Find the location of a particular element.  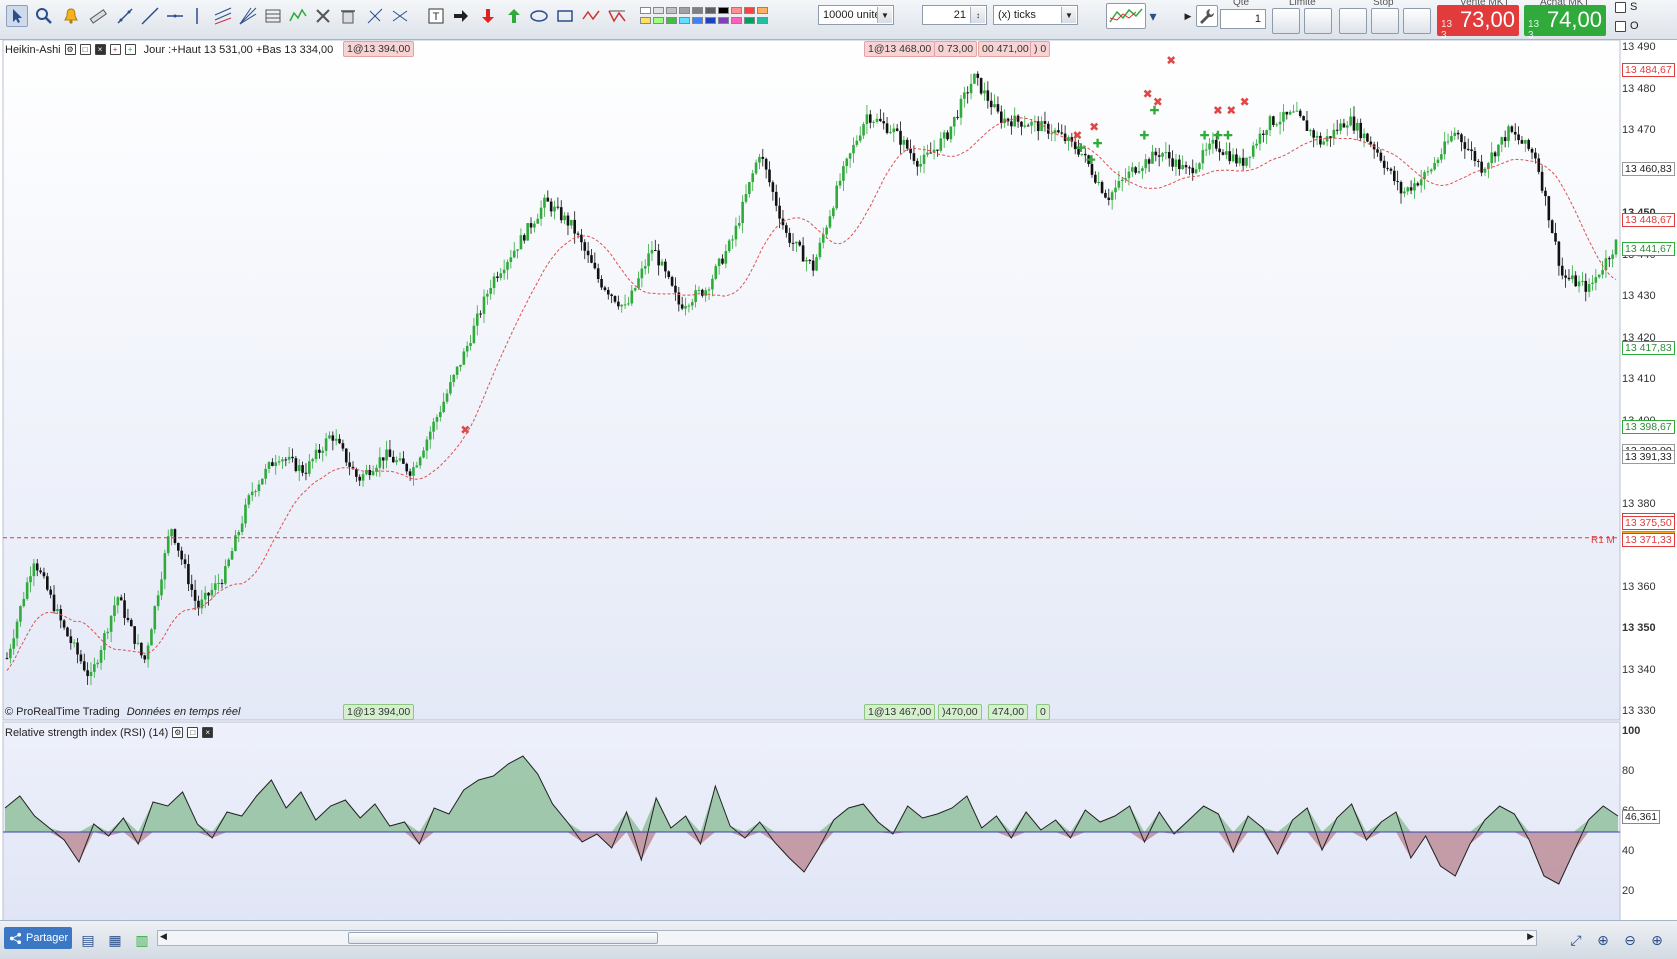

fan-tool-icon is located at coordinates (248, 16).